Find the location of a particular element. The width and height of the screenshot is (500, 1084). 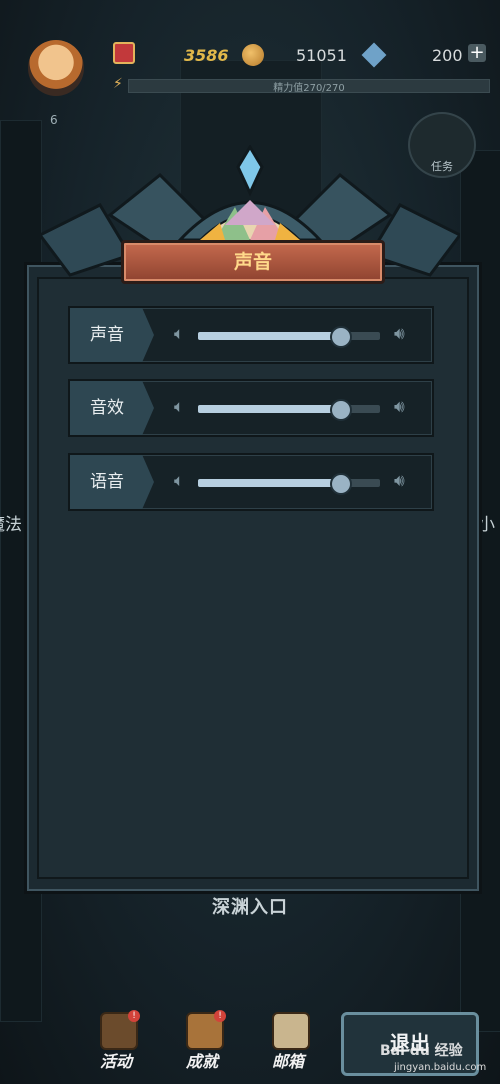

achievements-label: 成就 is located at coordinates (201, 1061).